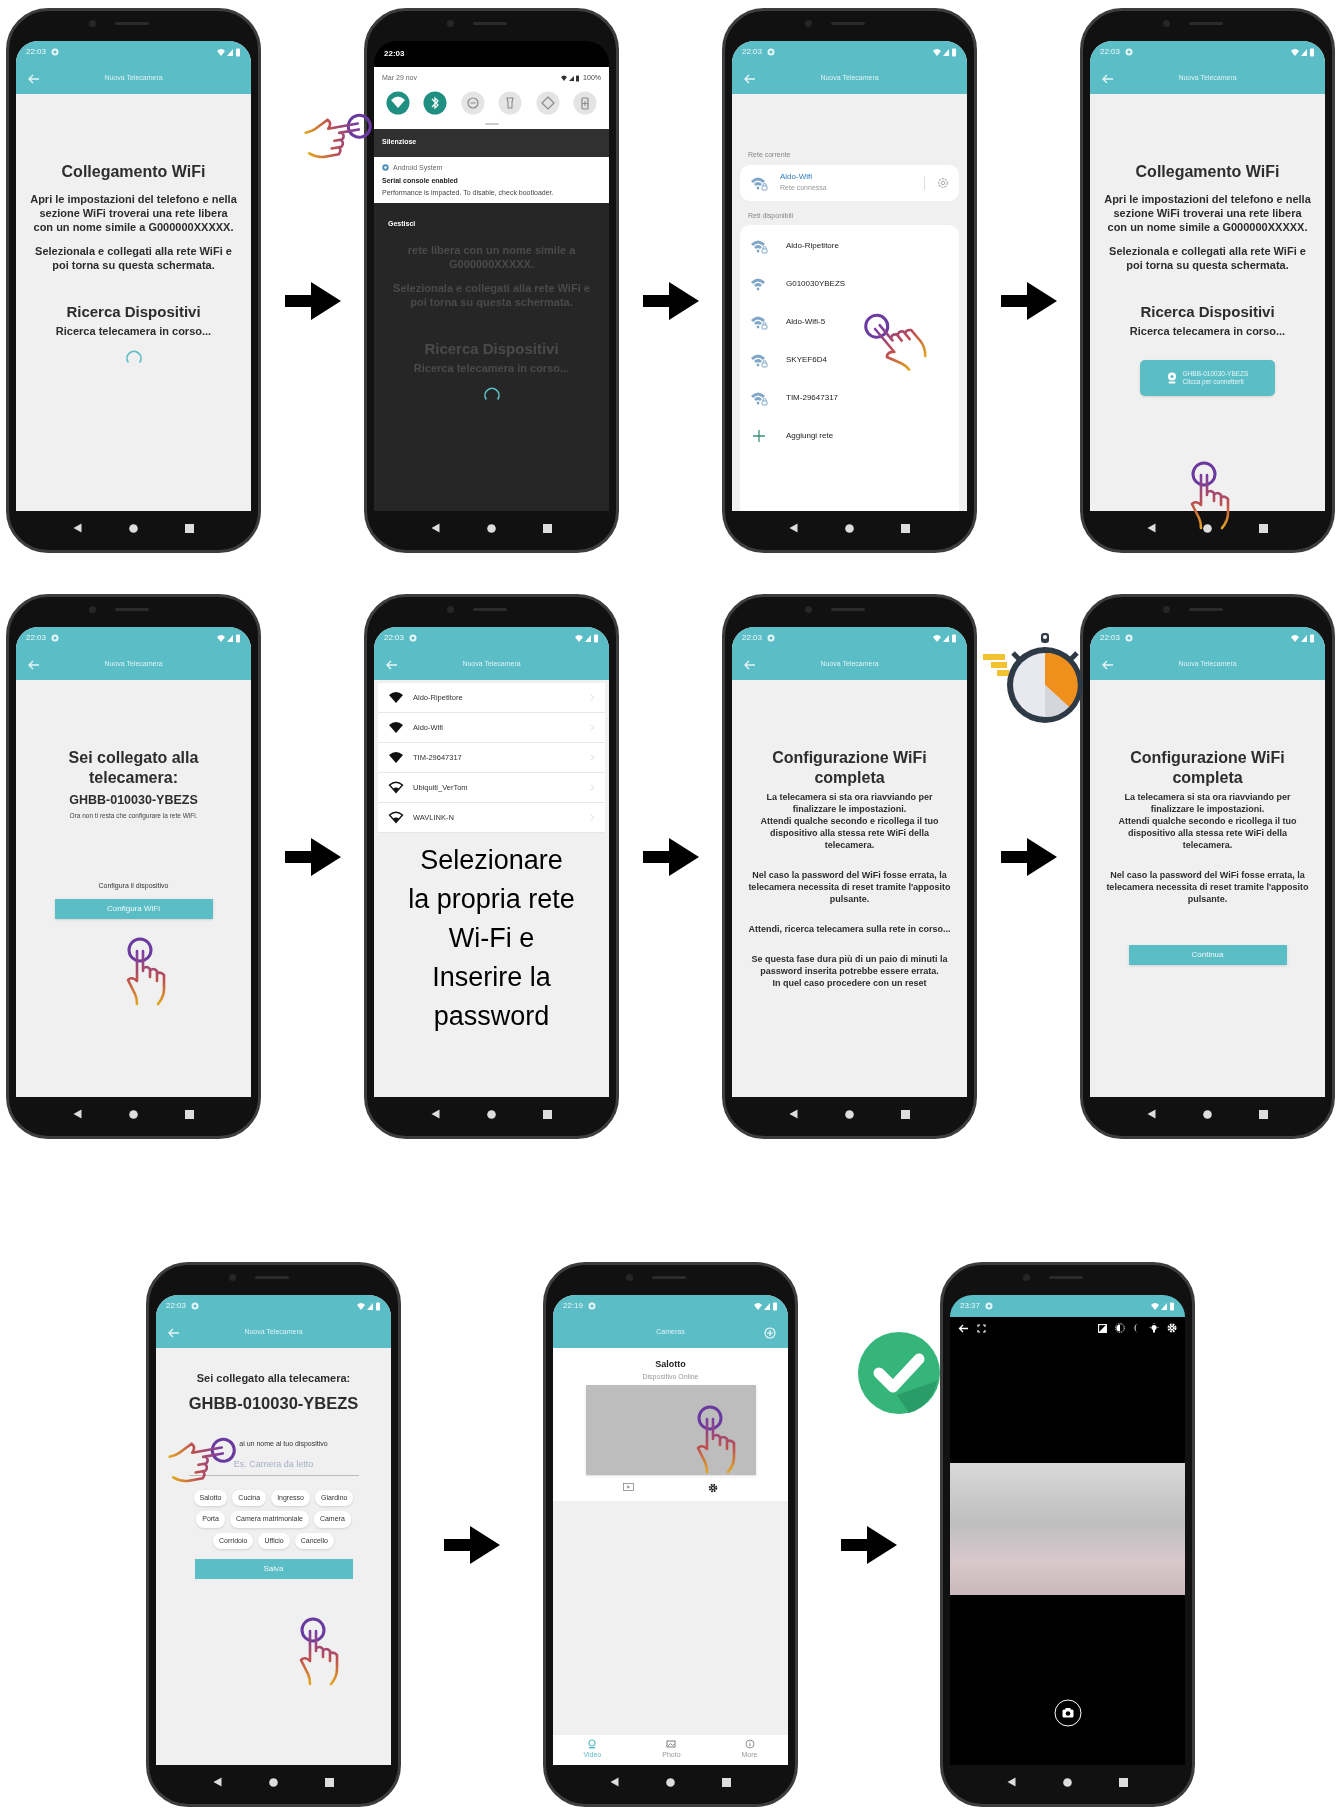 The width and height of the screenshot is (1339, 1810). I want to click on status-time: 22:19, so click(573, 1306).